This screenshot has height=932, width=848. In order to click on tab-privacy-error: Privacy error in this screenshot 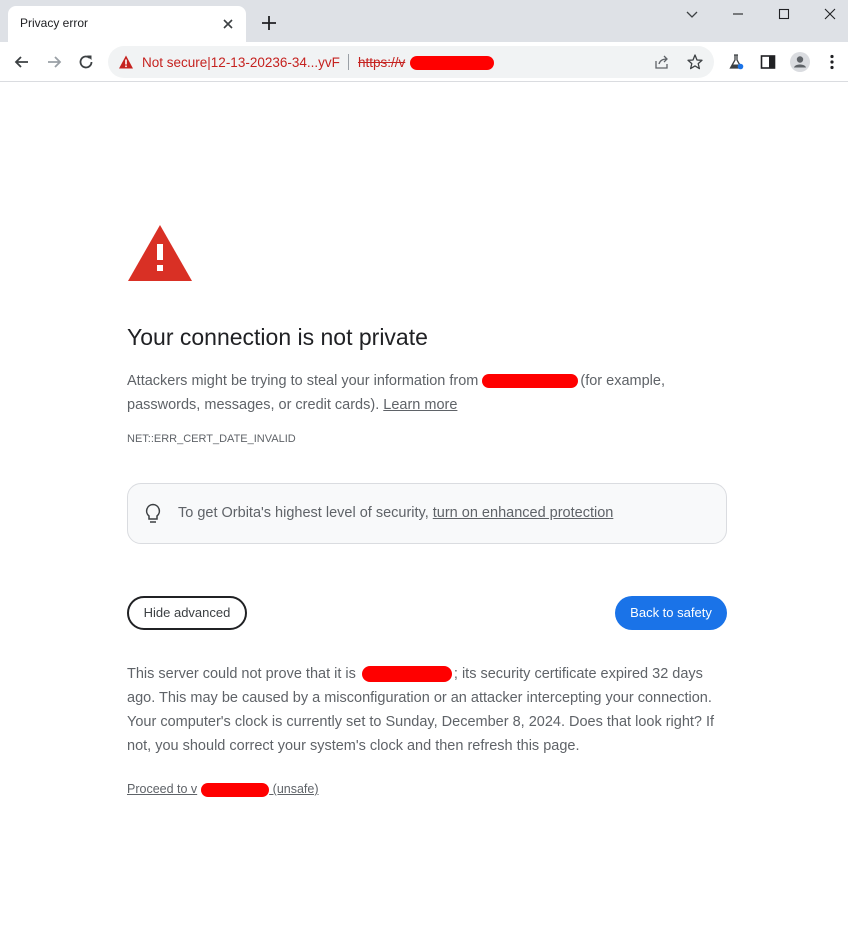, I will do `click(127, 24)`.